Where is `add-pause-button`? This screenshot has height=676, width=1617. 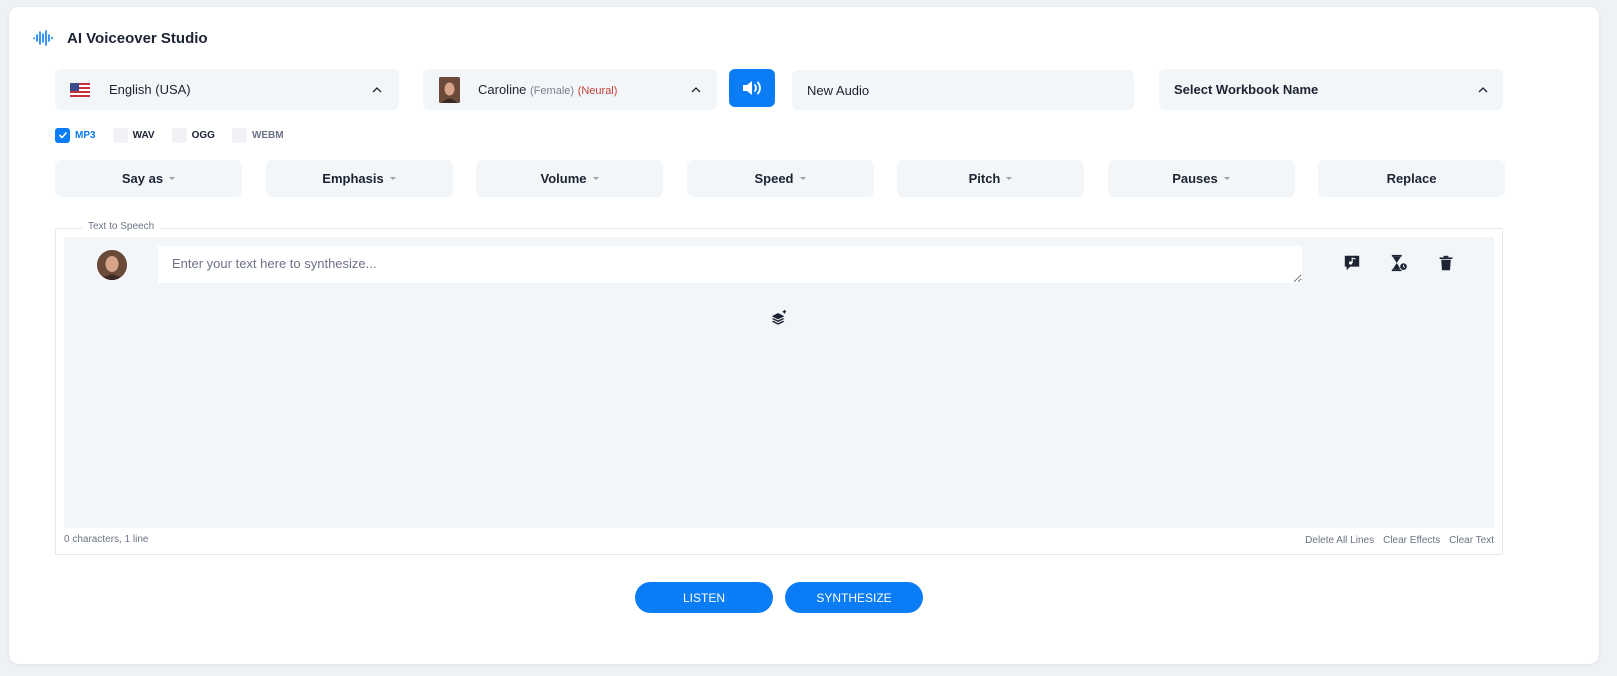
add-pause-button is located at coordinates (1399, 263).